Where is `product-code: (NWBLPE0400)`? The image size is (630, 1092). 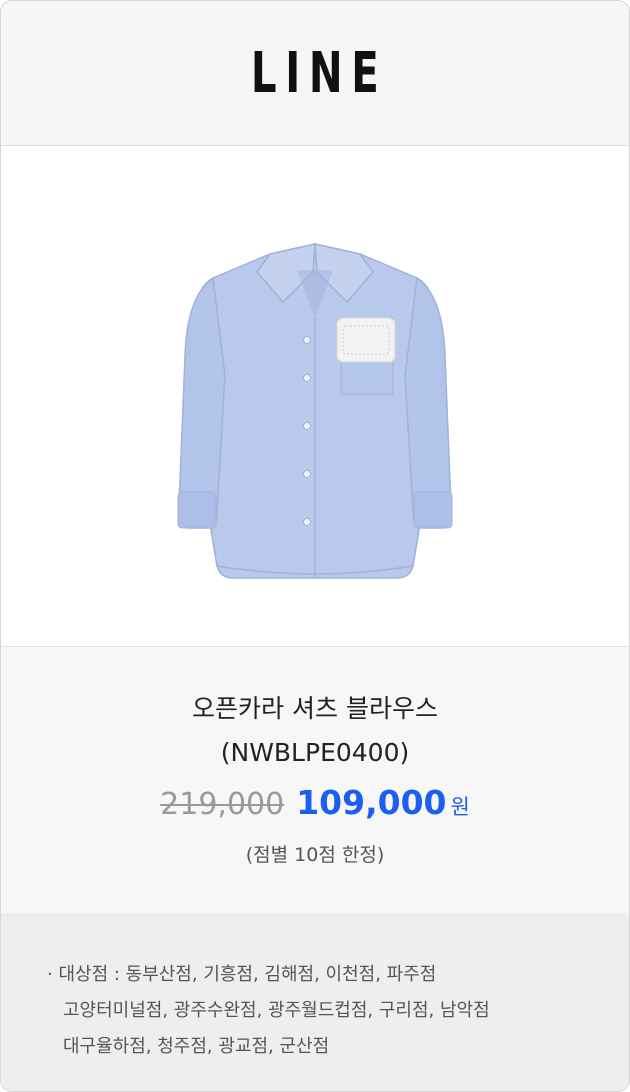
product-code: (NWBLPE0400) is located at coordinates (315, 752).